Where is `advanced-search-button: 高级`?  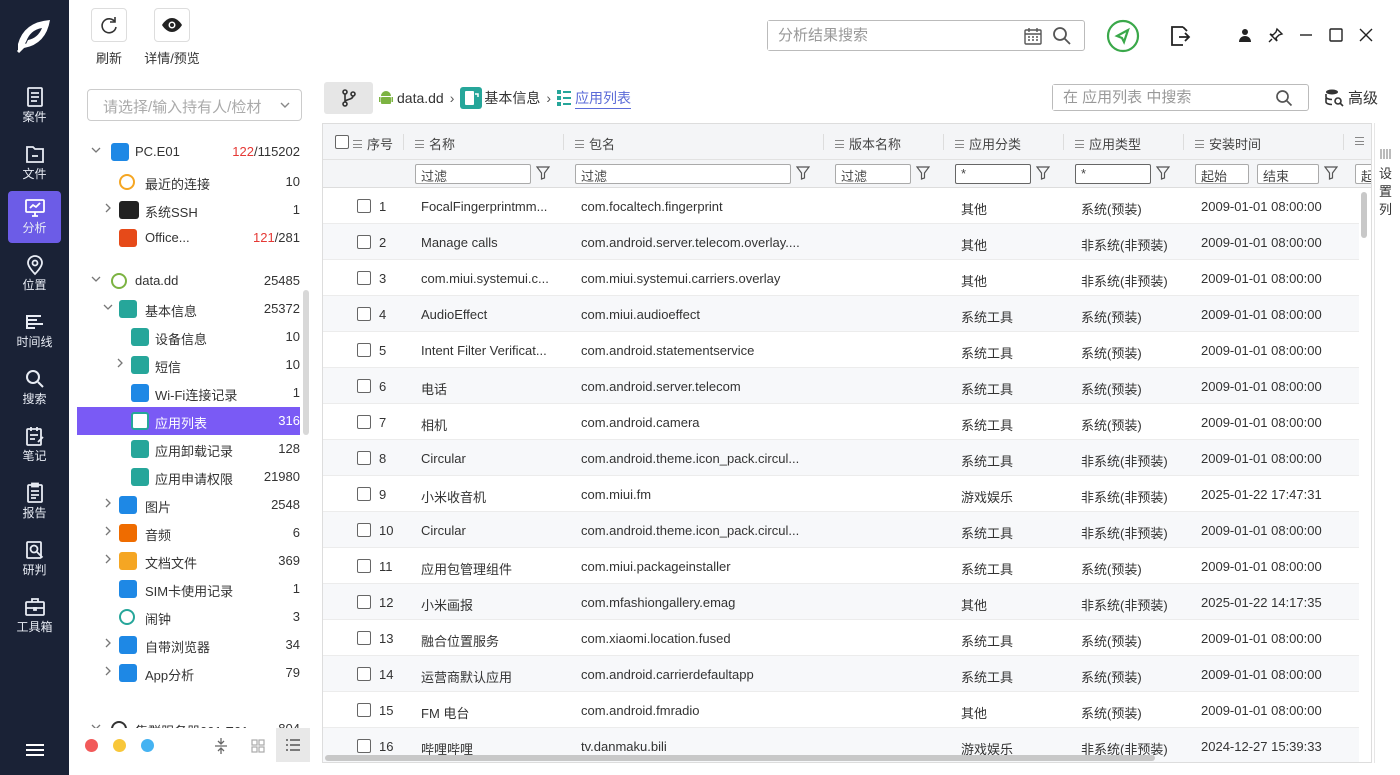
advanced-search-button: 高级 is located at coordinates (1351, 97).